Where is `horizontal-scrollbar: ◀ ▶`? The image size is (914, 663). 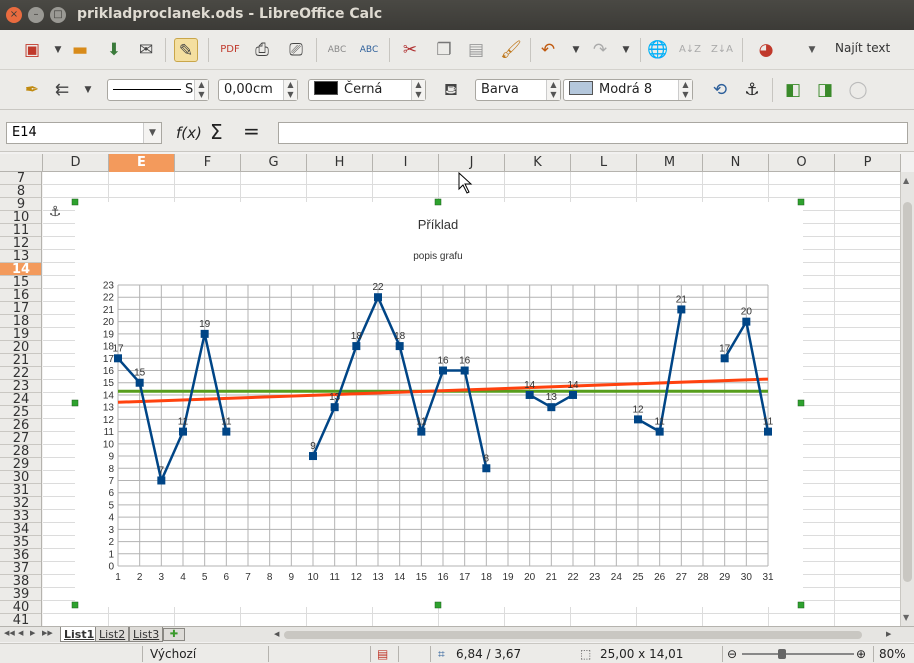
horizontal-scrollbar: ◀ ▶ is located at coordinates (584, 635).